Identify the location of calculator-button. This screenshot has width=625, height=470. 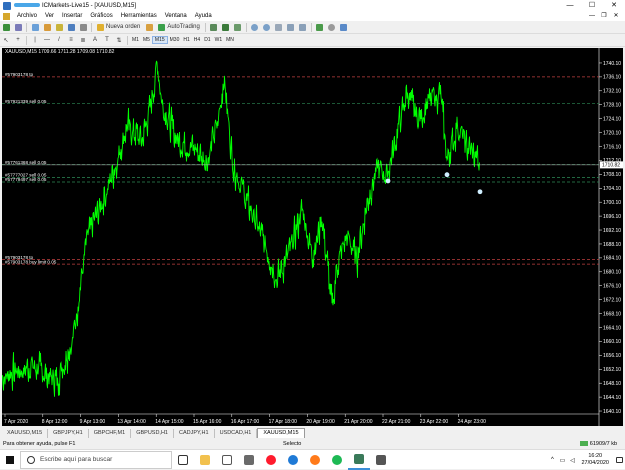
(381, 460).